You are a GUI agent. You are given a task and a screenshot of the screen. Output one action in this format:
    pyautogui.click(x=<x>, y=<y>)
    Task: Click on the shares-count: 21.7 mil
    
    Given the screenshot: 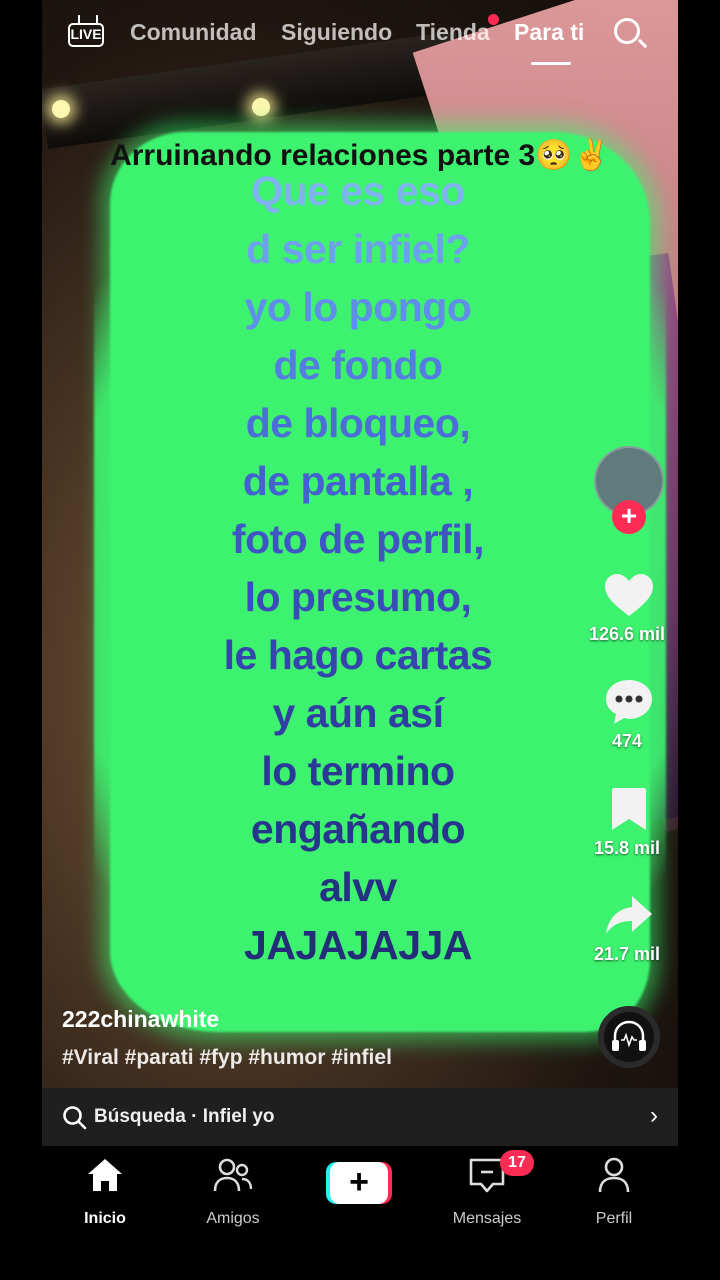 What is the action you would take?
    pyautogui.click(x=627, y=954)
    